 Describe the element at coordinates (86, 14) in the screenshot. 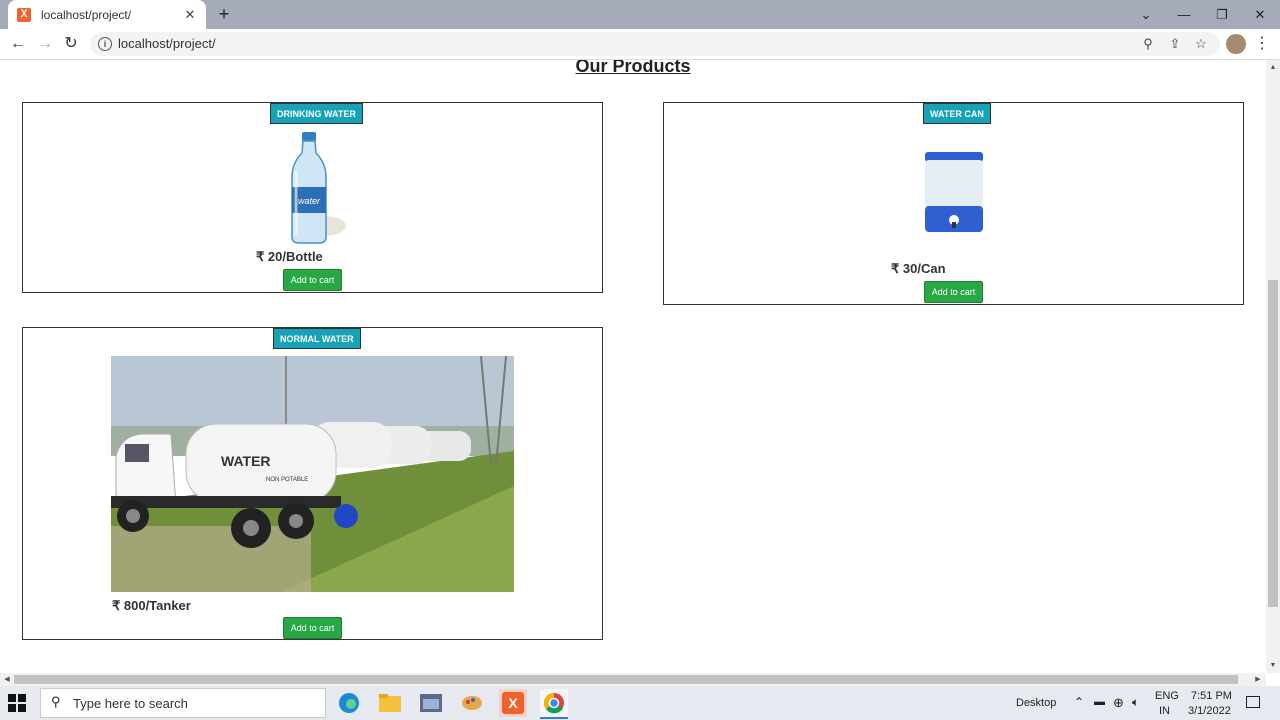

I see `tab-title: localhost/project/` at that location.